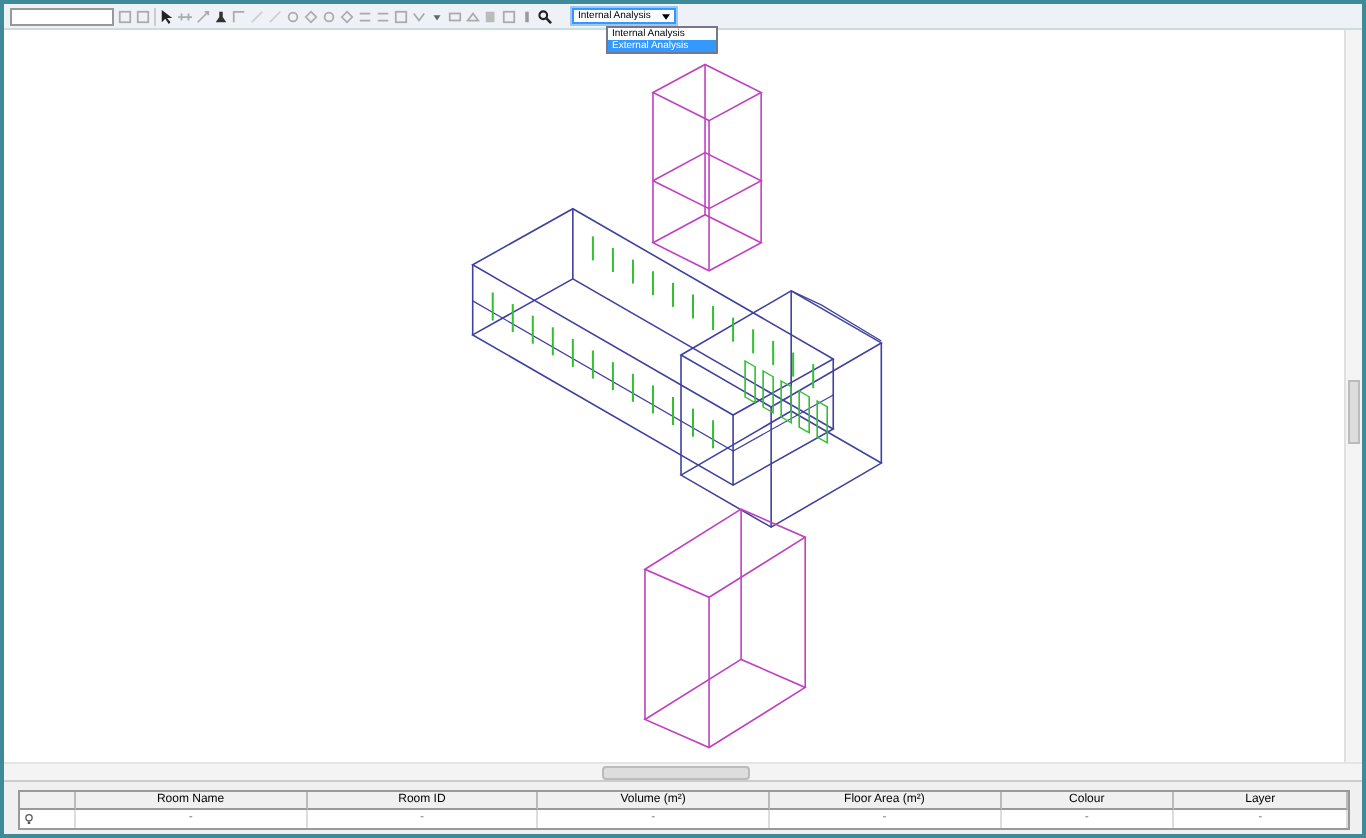  Describe the element at coordinates (167, 16) in the screenshot. I see `pointer-icon` at that location.